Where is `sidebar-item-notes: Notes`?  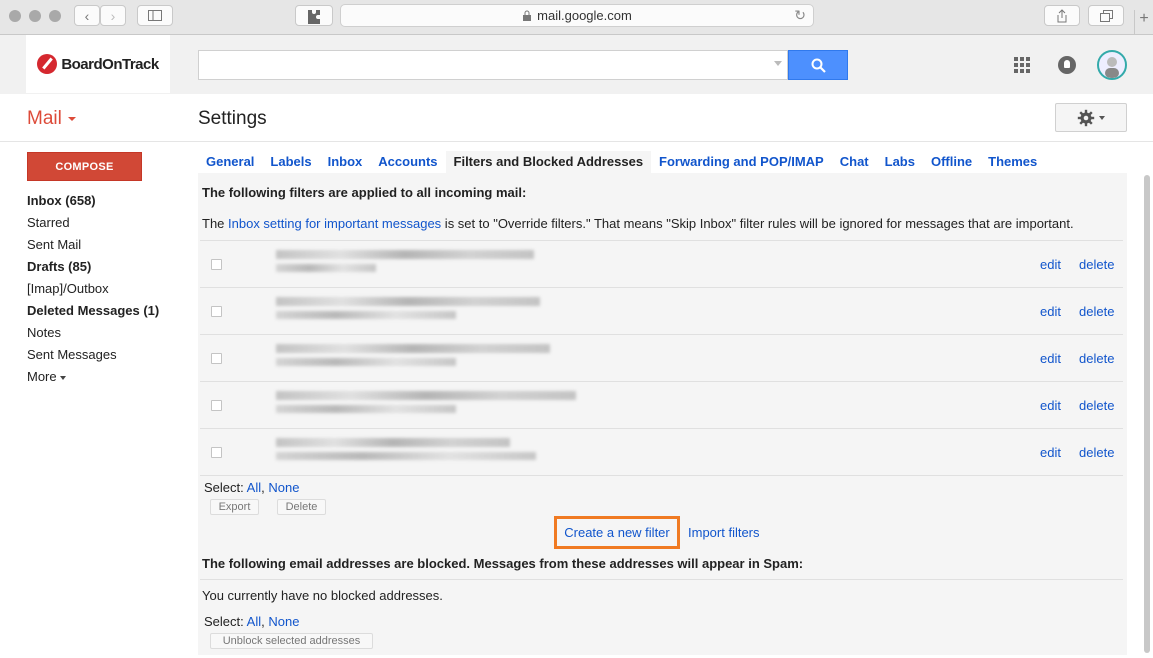
sidebar-item-notes: Notes is located at coordinates (93, 333).